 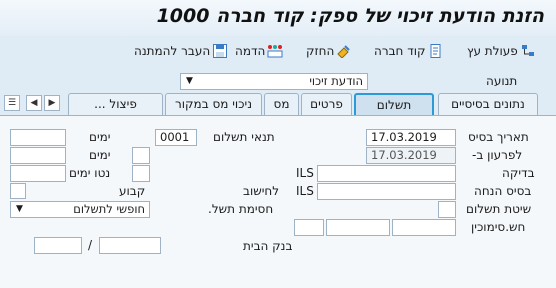 I want to click on baseline-date-label: תאריך בסיס, so click(x=498, y=137).